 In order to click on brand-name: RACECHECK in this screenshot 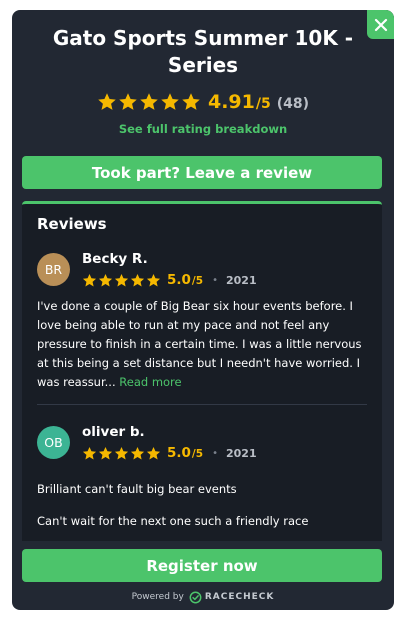, I will do `click(239, 597)`.